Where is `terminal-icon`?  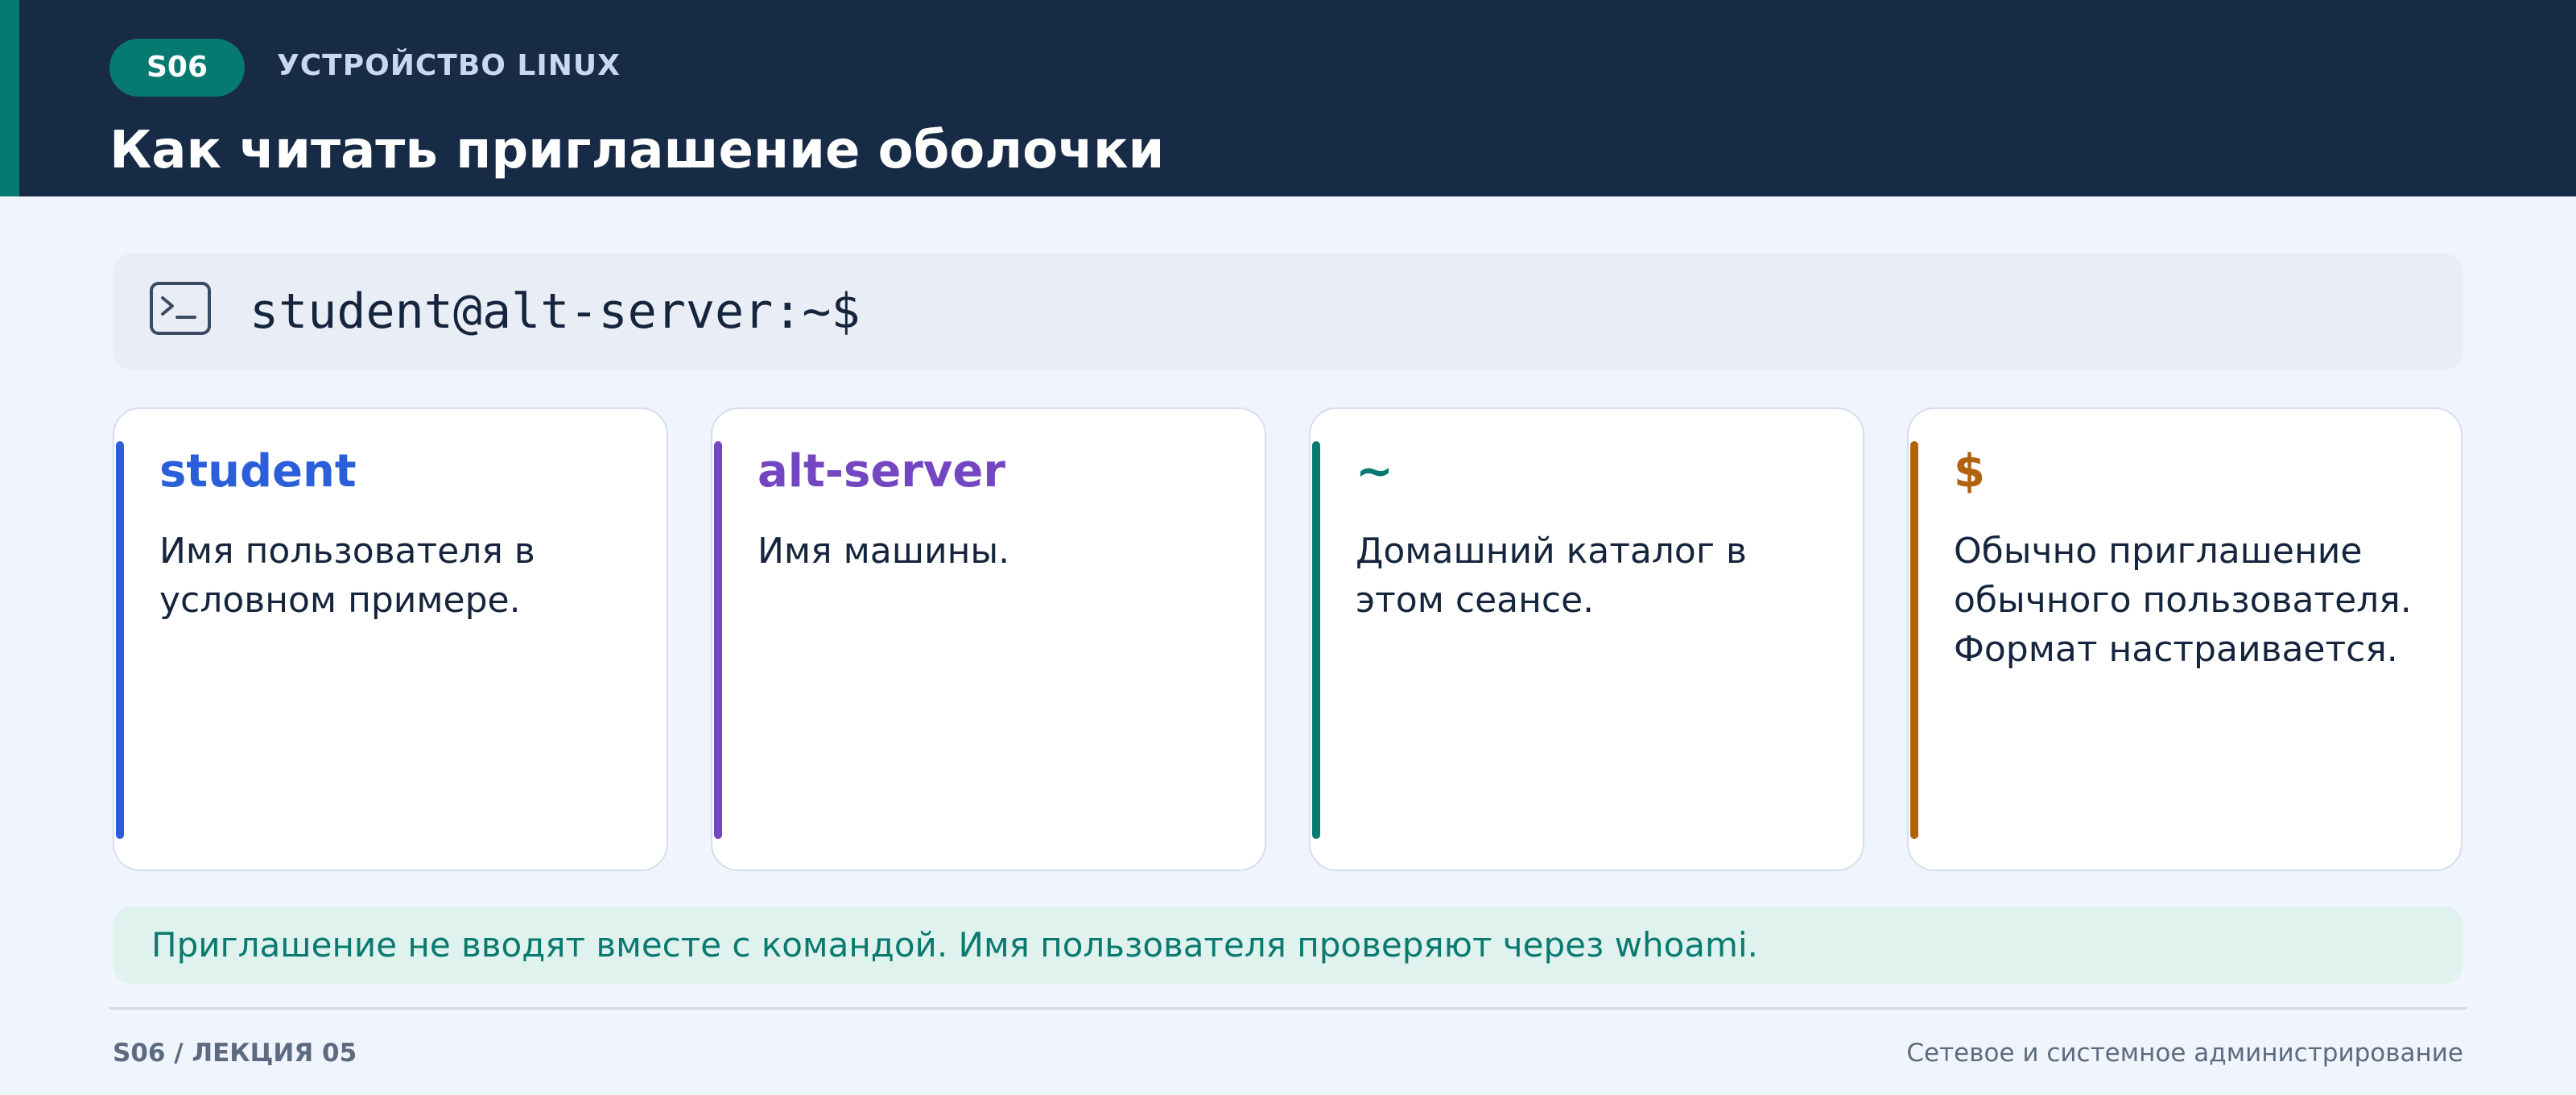
terminal-icon is located at coordinates (180, 308).